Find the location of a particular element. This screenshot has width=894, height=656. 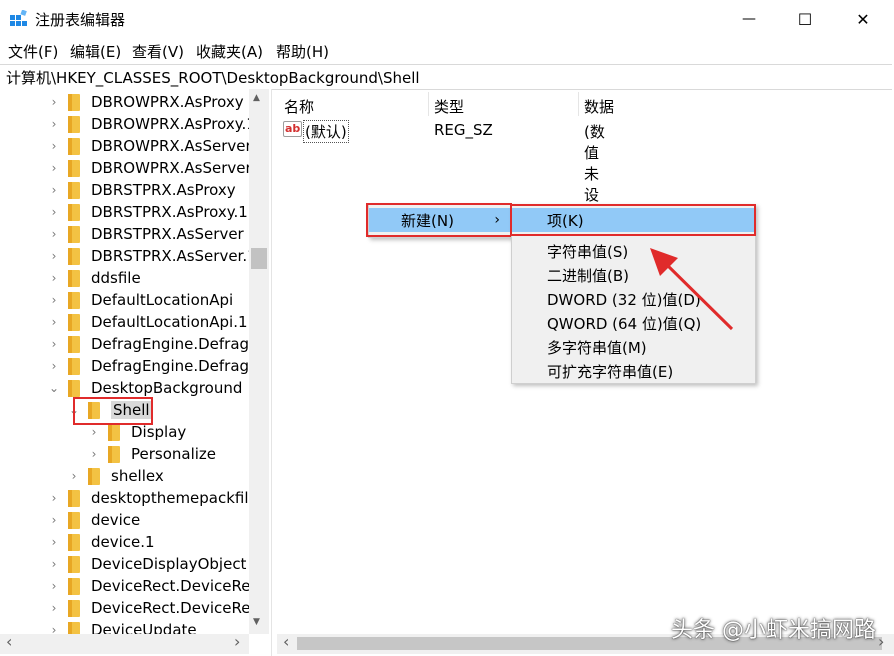

annotation-box-key is located at coordinates (633, 220).